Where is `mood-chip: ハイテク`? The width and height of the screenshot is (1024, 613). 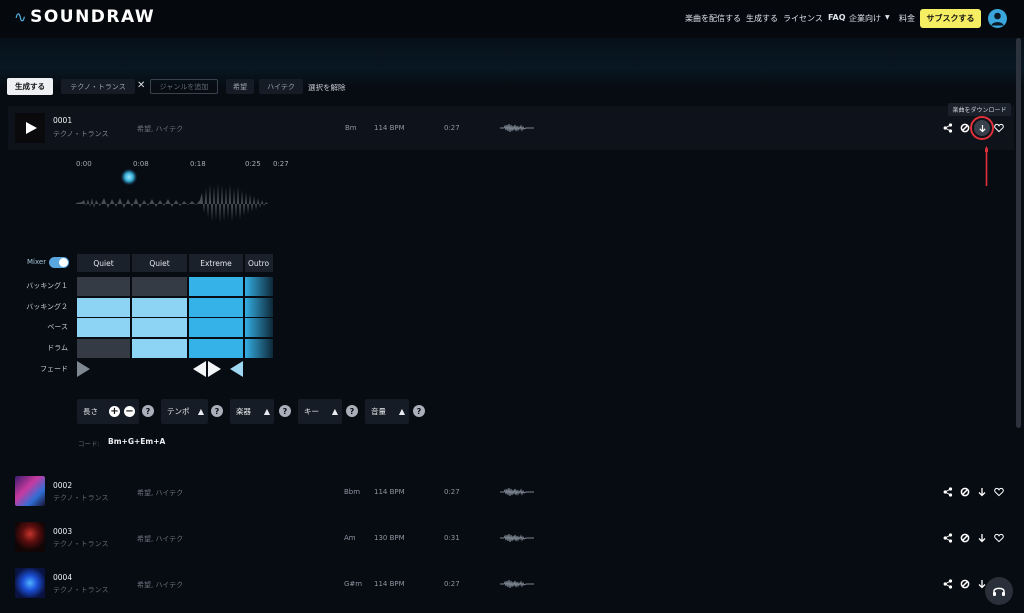 mood-chip: ハイテク is located at coordinates (281, 86).